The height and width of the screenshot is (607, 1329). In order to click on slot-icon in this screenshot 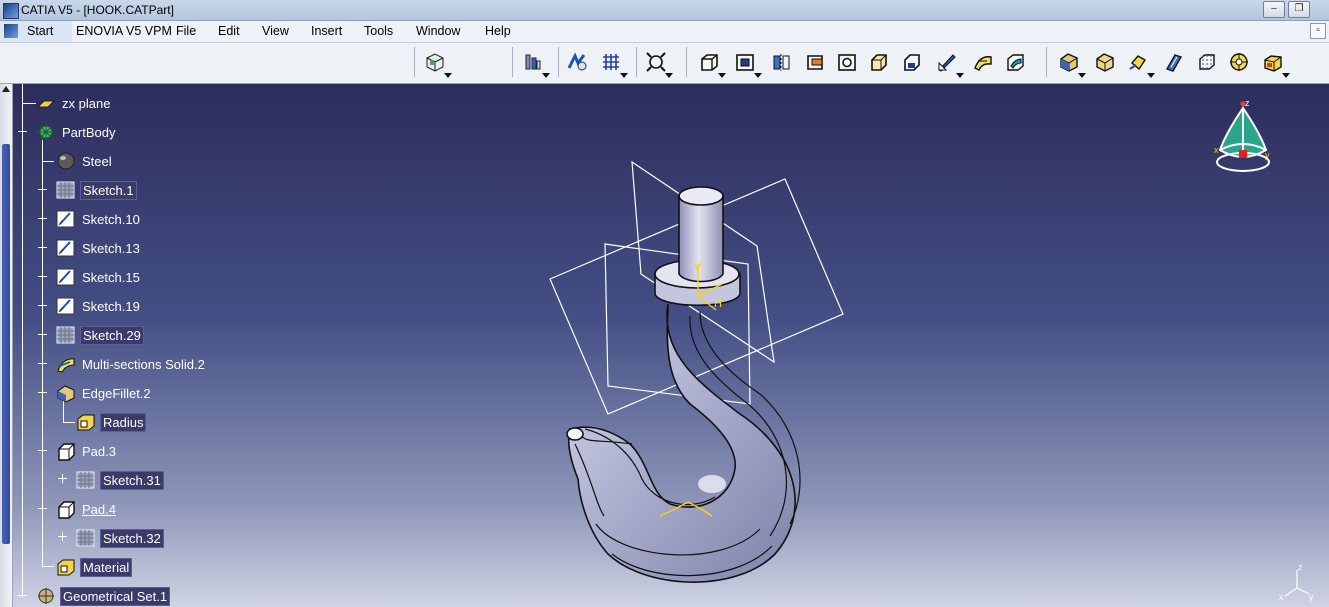, I will do `click(912, 62)`.